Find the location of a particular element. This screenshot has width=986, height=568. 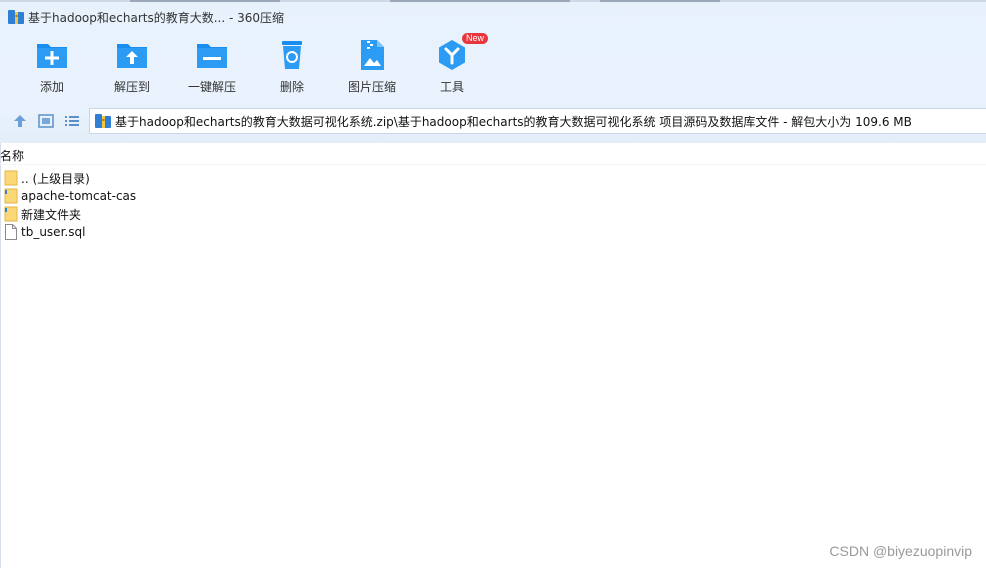

watermark: CSDN @biyezuopinvip is located at coordinates (900, 551).